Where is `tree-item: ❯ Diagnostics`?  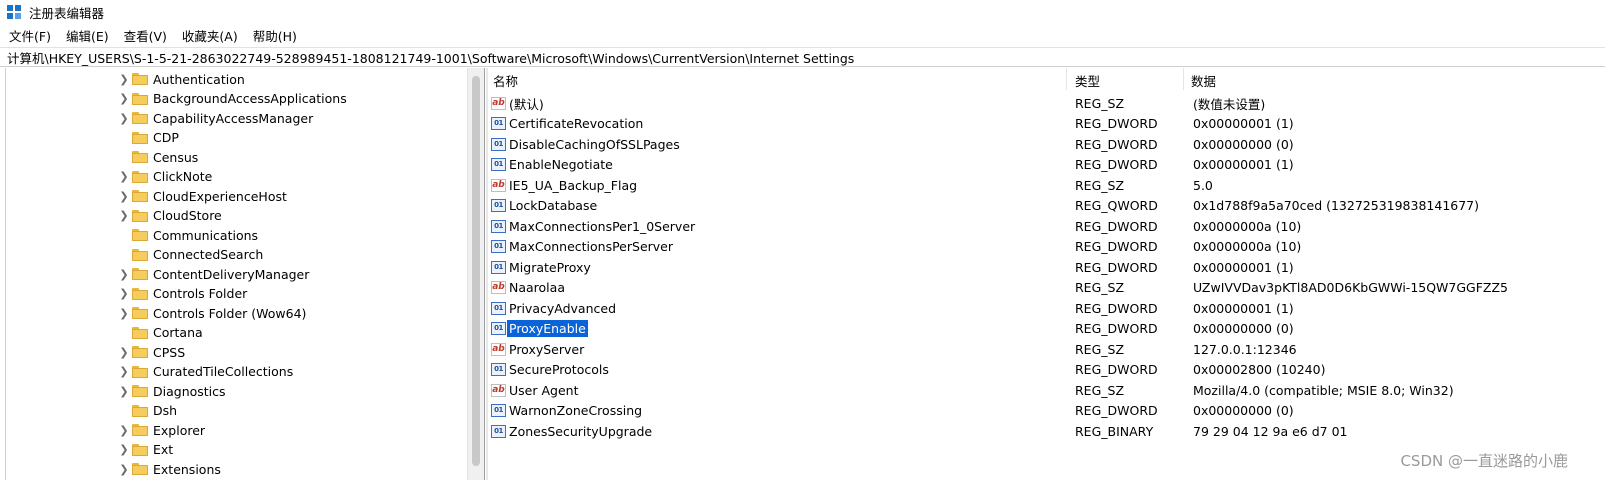
tree-item: ❯ Diagnostics is located at coordinates (172, 391).